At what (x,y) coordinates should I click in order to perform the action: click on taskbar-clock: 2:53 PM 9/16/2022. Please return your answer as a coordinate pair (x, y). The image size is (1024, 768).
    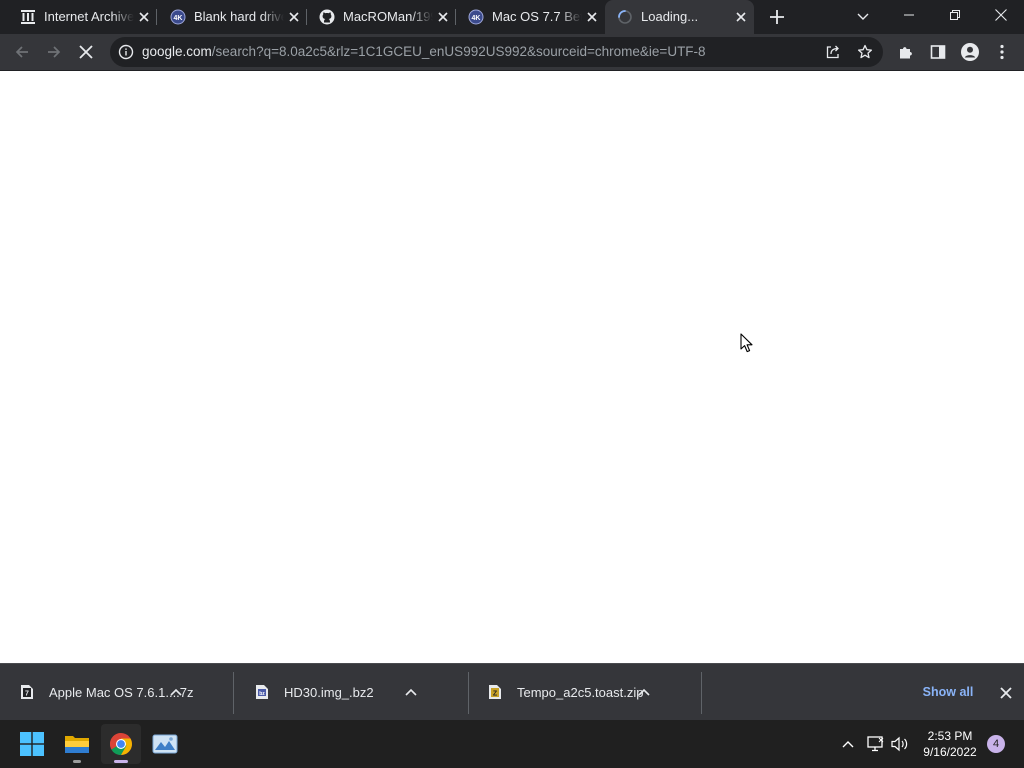
    Looking at the image, I should click on (950, 744).